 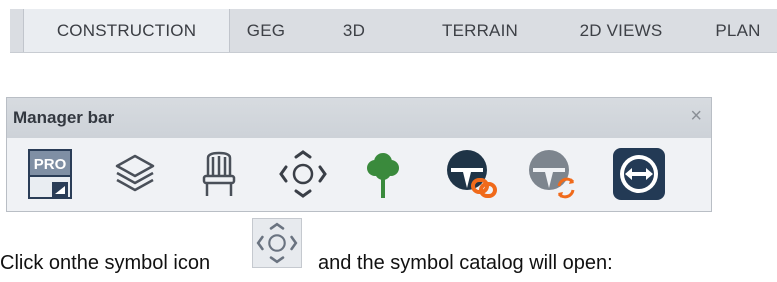 I want to click on manager-bar-title: Manager bar, so click(x=64, y=117).